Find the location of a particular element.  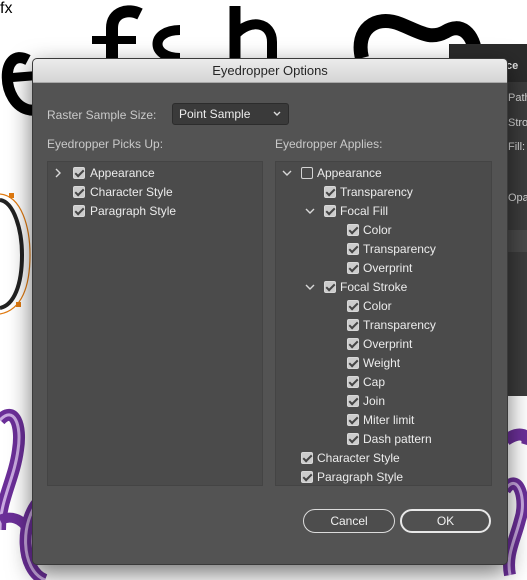

raster-sample-size-select: Point Sample is located at coordinates (230, 114).